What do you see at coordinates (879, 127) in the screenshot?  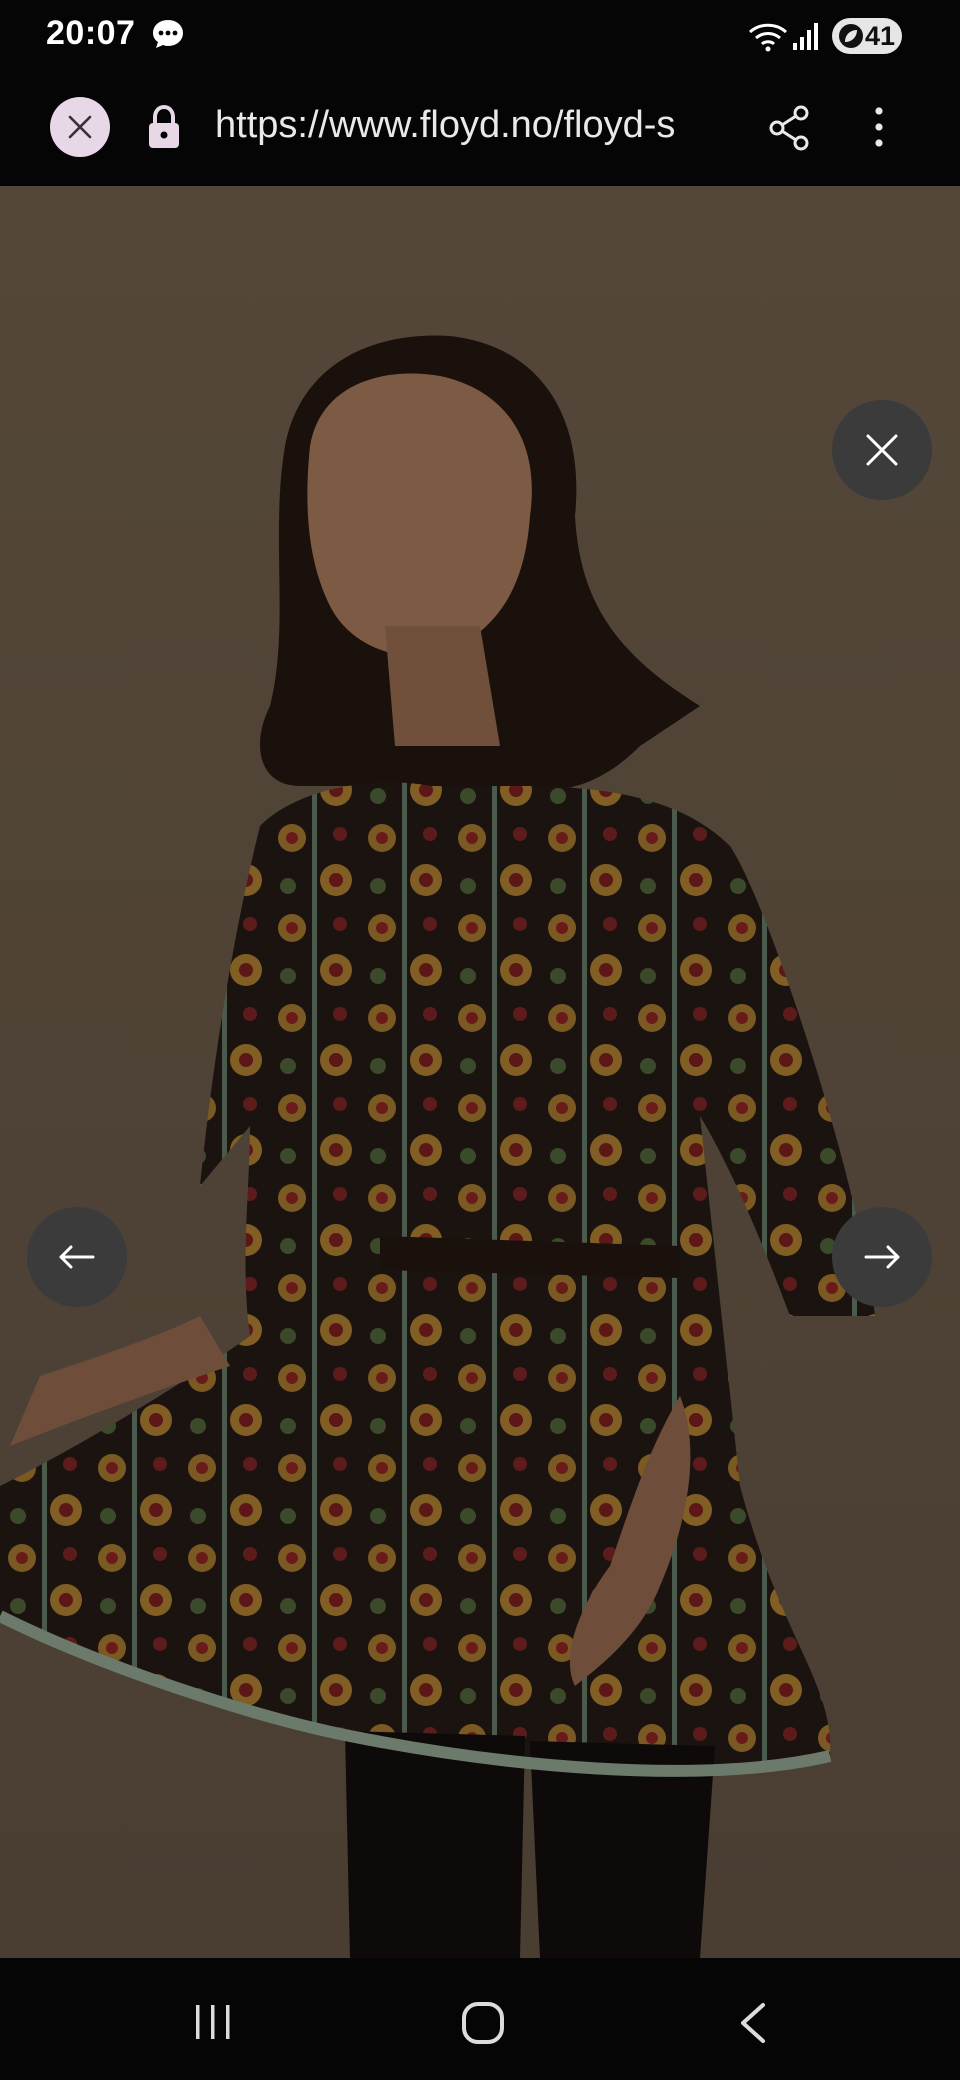 I see `more-vertical-icon` at bounding box center [879, 127].